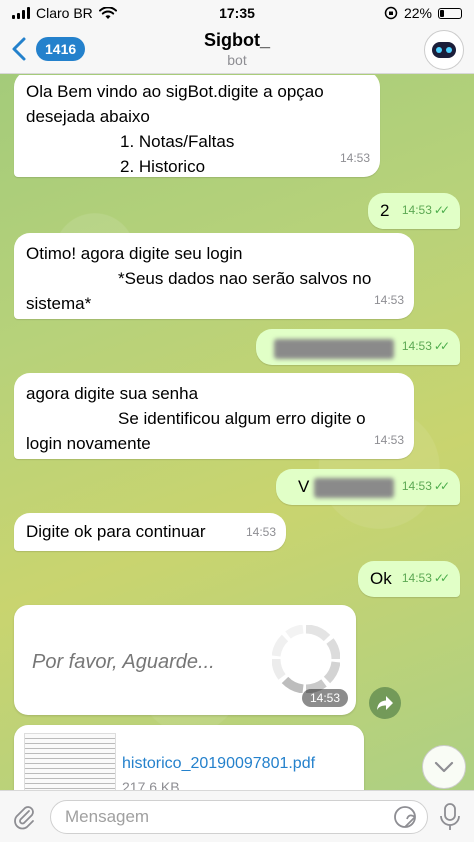 This screenshot has width=474, height=842. What do you see at coordinates (381, 578) in the screenshot?
I see `message-text: Ok` at bounding box center [381, 578].